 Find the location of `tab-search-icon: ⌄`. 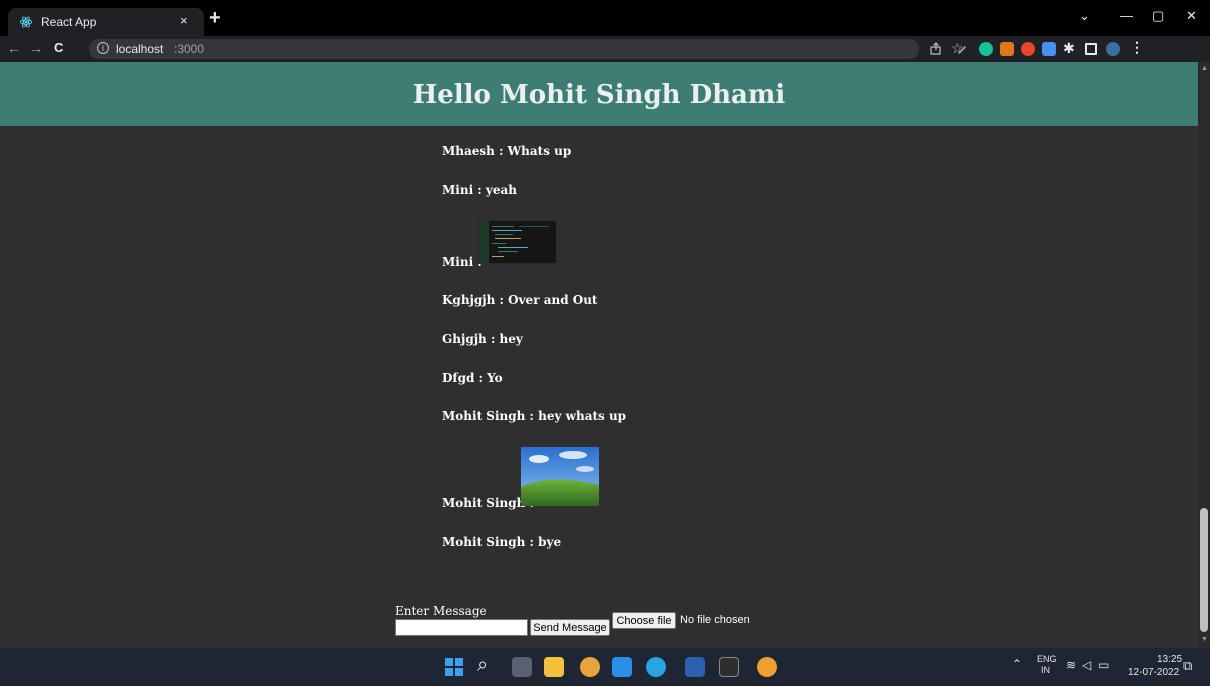

tab-search-icon: ⌄ is located at coordinates (1084, 16).